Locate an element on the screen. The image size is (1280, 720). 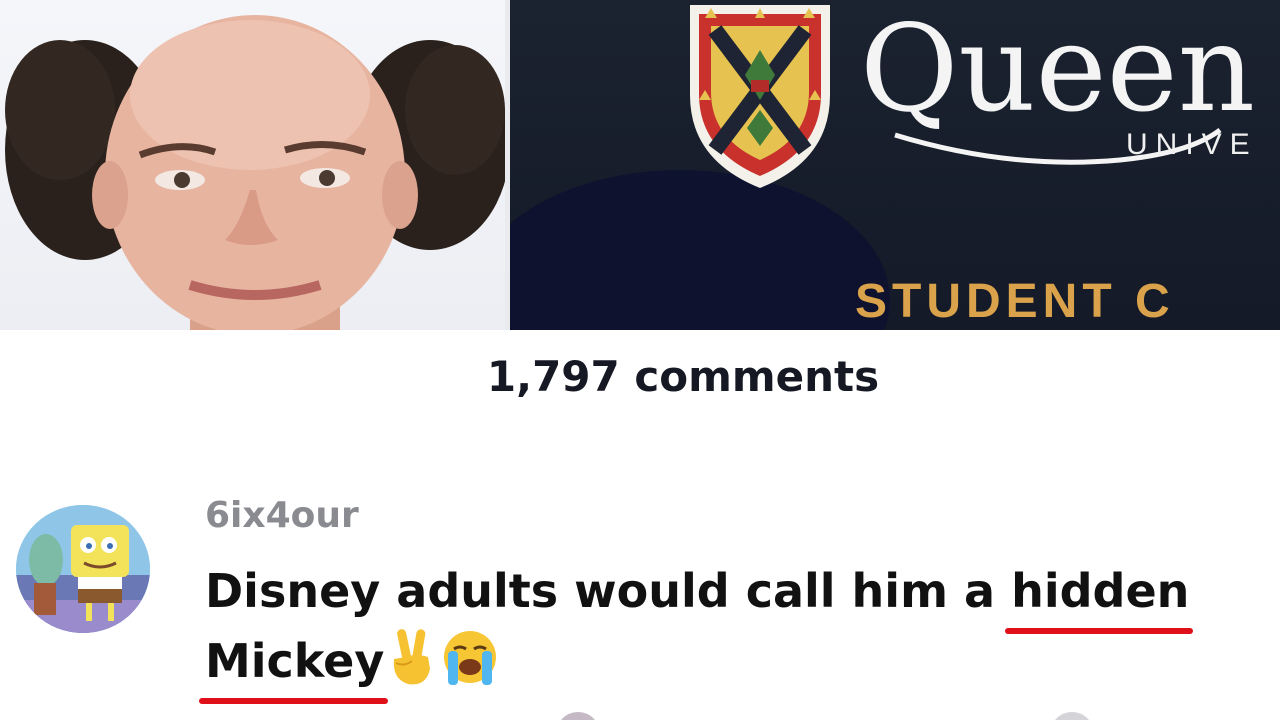
card-subtitle: UNIVE is located at coordinates (1192, 144).